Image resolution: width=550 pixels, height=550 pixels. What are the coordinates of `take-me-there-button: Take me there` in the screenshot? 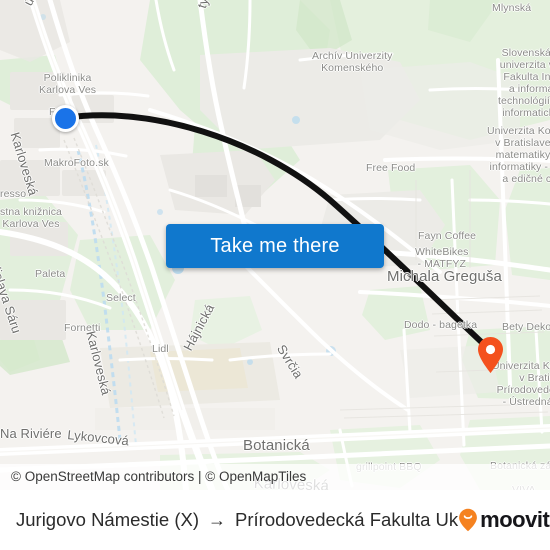 It's located at (275, 246).